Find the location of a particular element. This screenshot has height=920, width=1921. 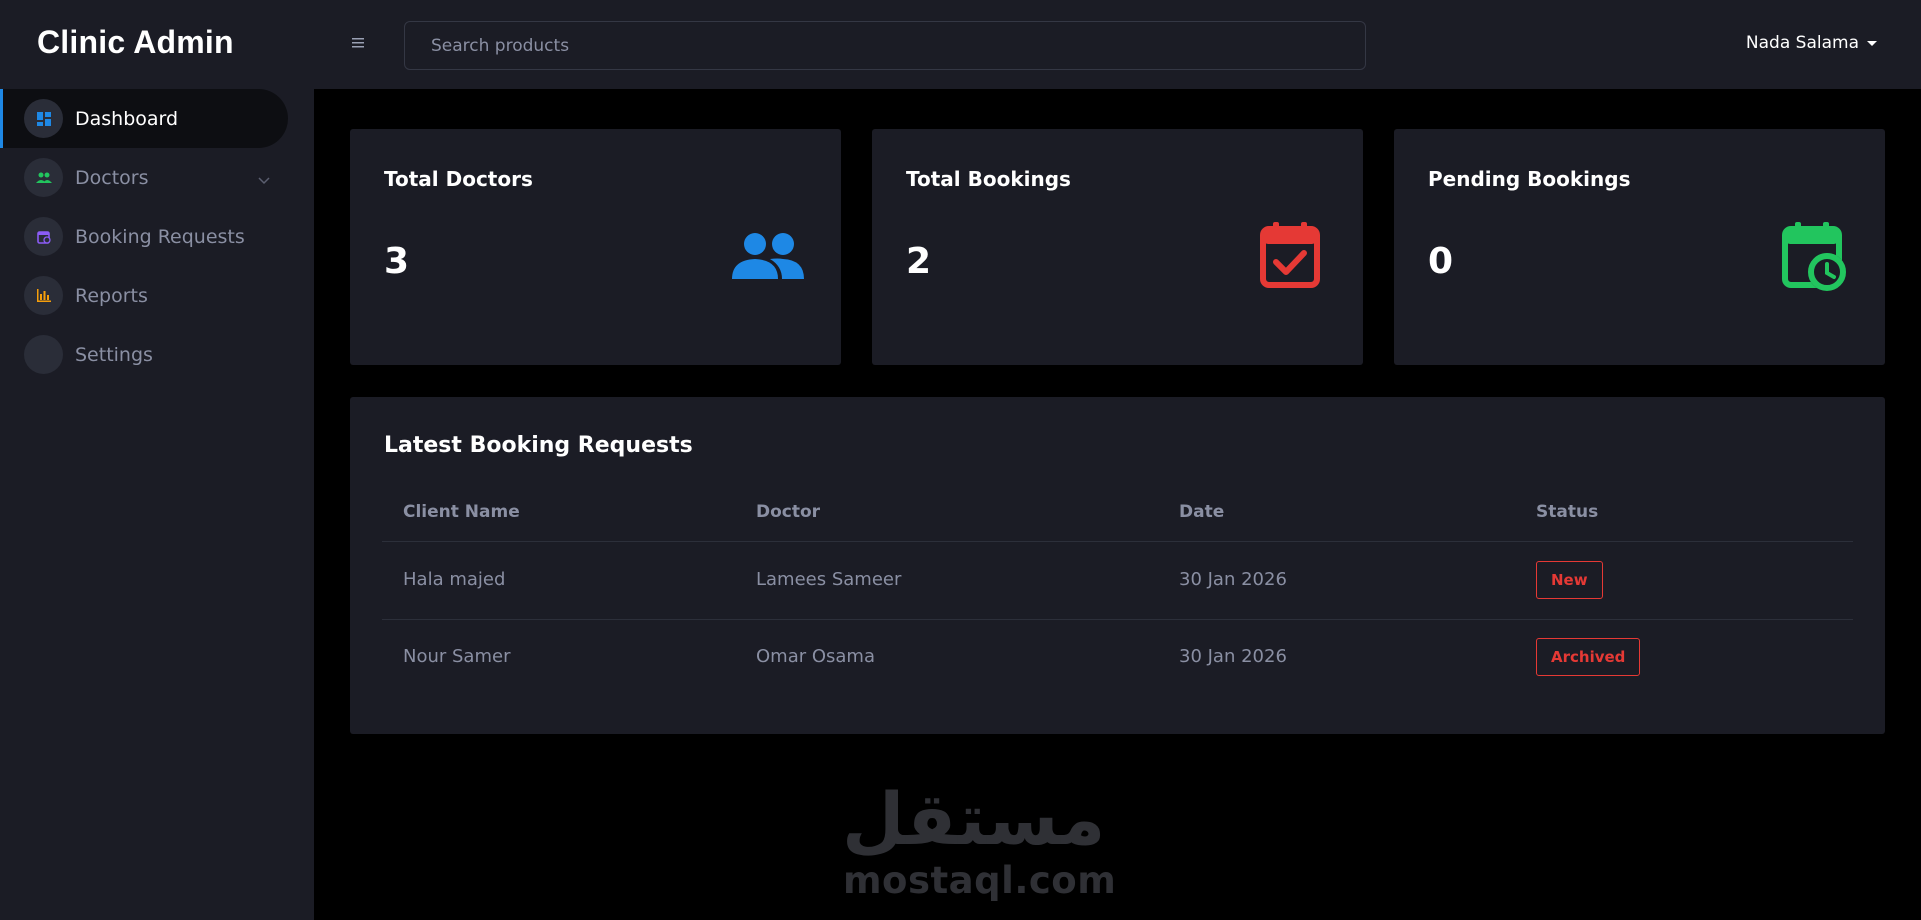

caret-down-icon is located at coordinates (1872, 43).